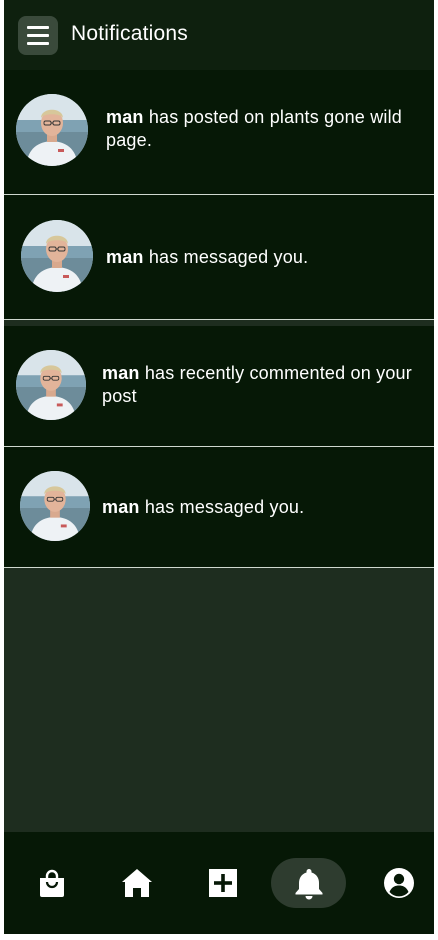 Image resolution: width=438 pixels, height=940 pixels. I want to click on notification-item: man has posted on plants gone wild page., so click(219, 132).